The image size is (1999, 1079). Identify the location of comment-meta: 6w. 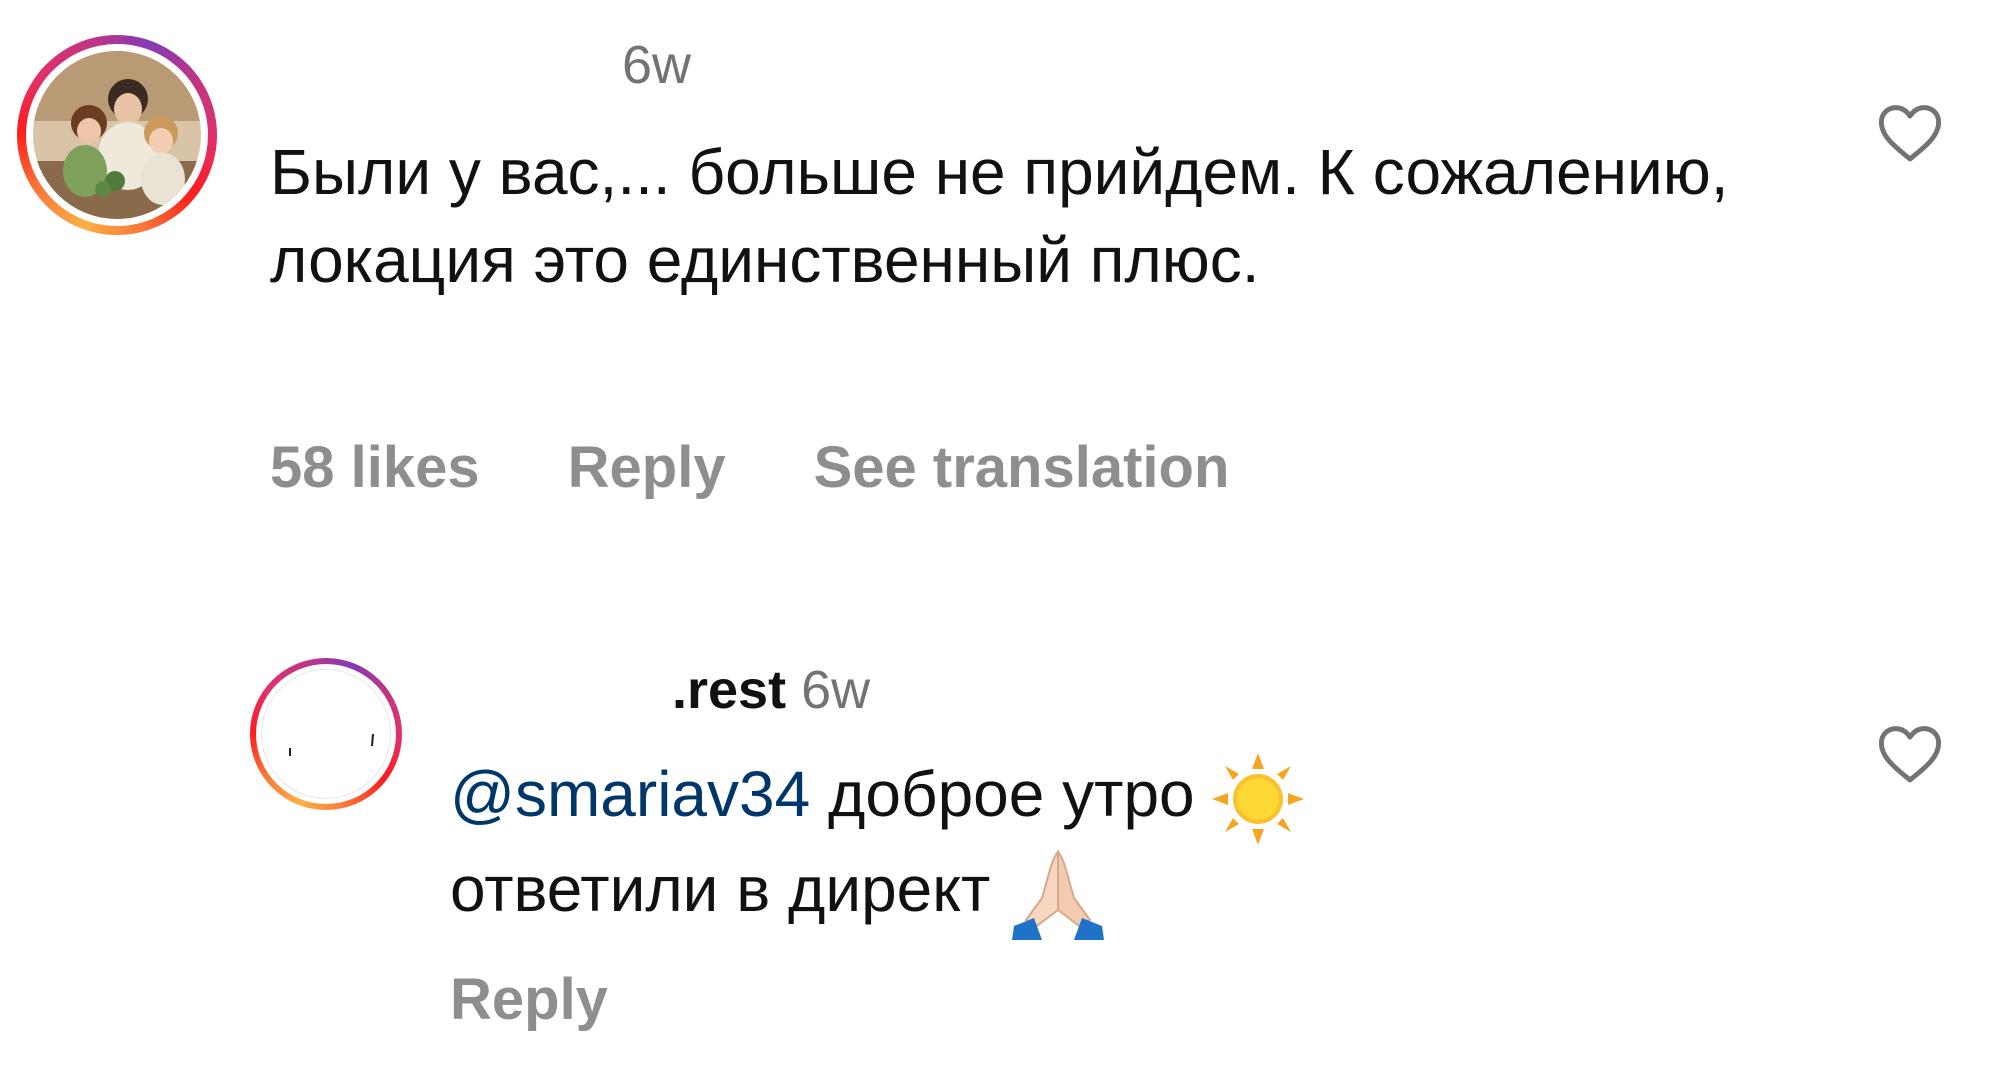
(656, 65).